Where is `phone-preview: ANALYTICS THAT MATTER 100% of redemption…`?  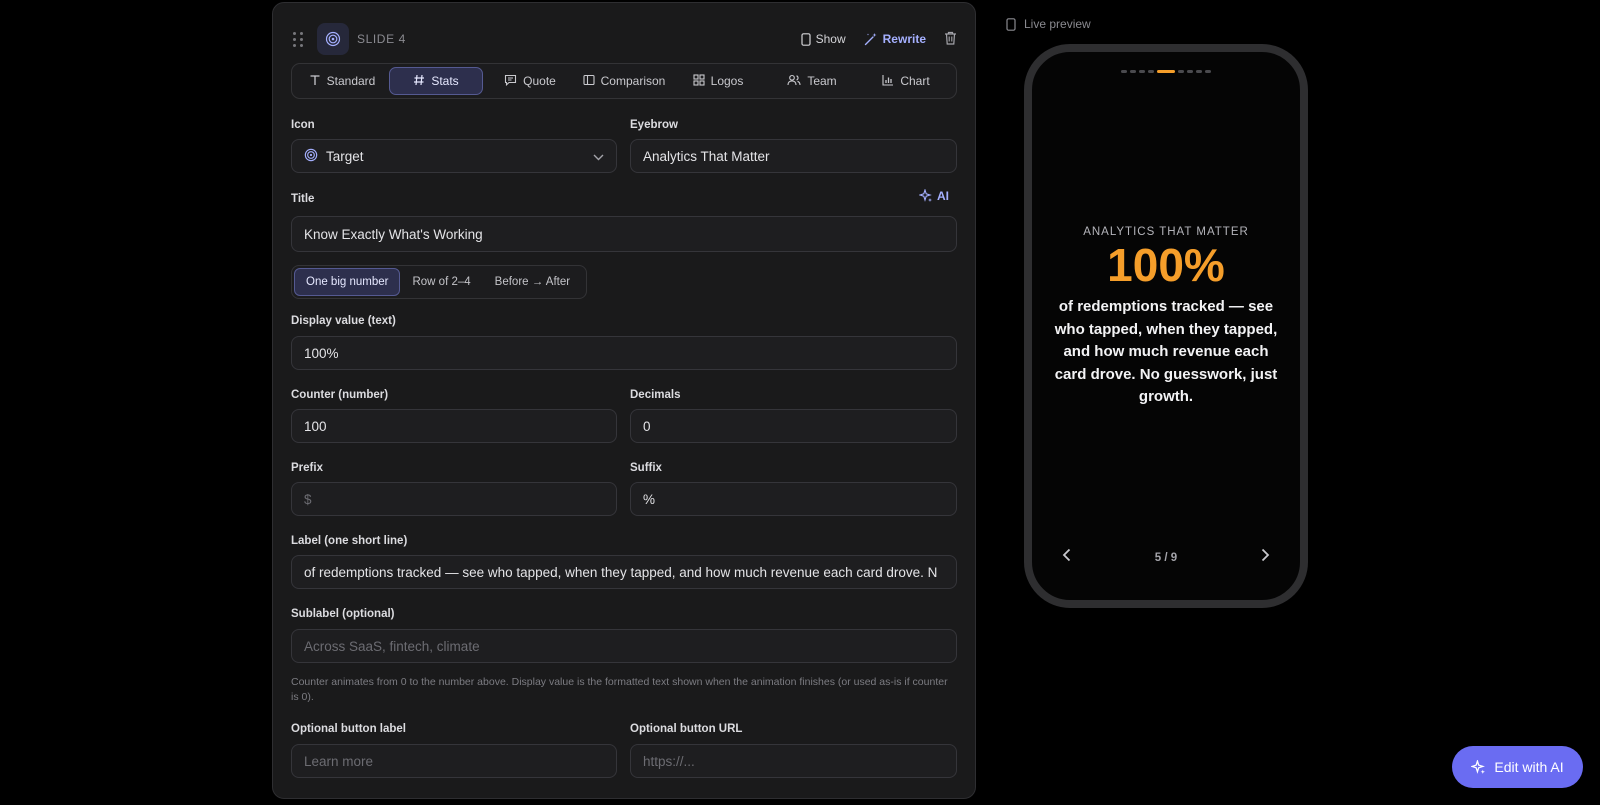 phone-preview: ANALYTICS THAT MATTER 100% of redemption… is located at coordinates (1166, 326).